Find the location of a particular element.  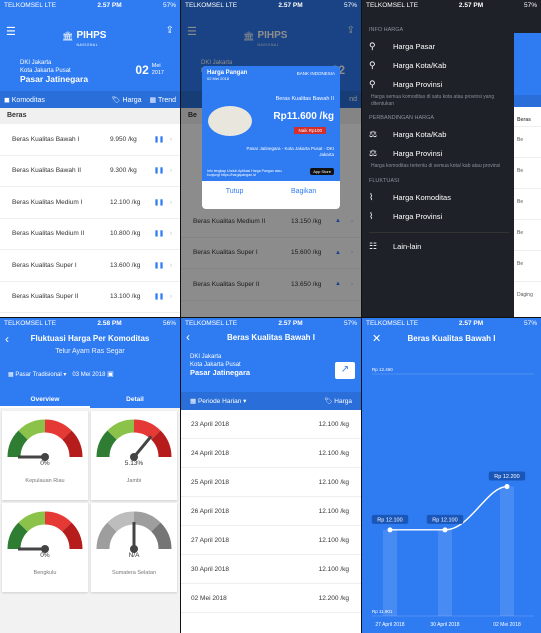

gauge-province: Kepulauan Riau is located at coordinates (45, 481).